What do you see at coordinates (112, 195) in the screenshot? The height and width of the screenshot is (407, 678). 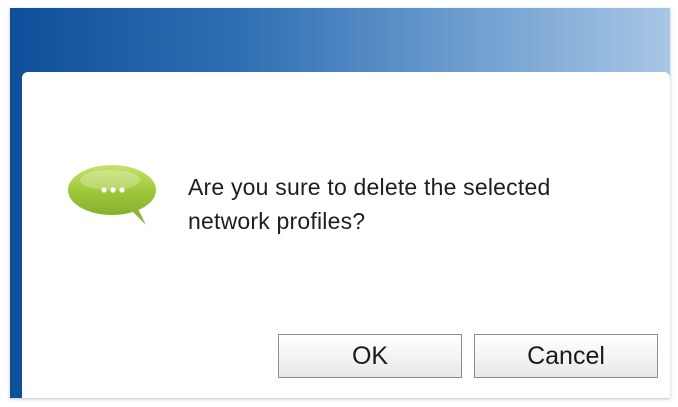 I see `speech-bubble-icon` at bounding box center [112, 195].